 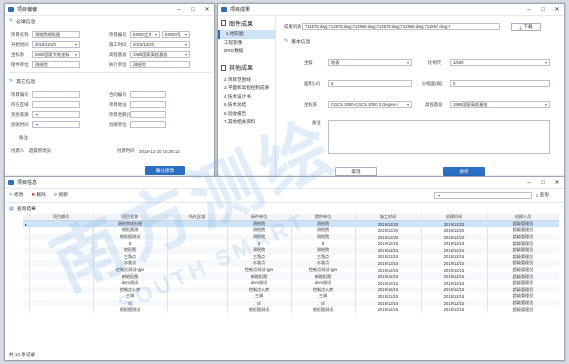 What do you see at coordinates (323, 250) in the screenshot?
I see `table-cell: 测绘院` at bounding box center [323, 250].